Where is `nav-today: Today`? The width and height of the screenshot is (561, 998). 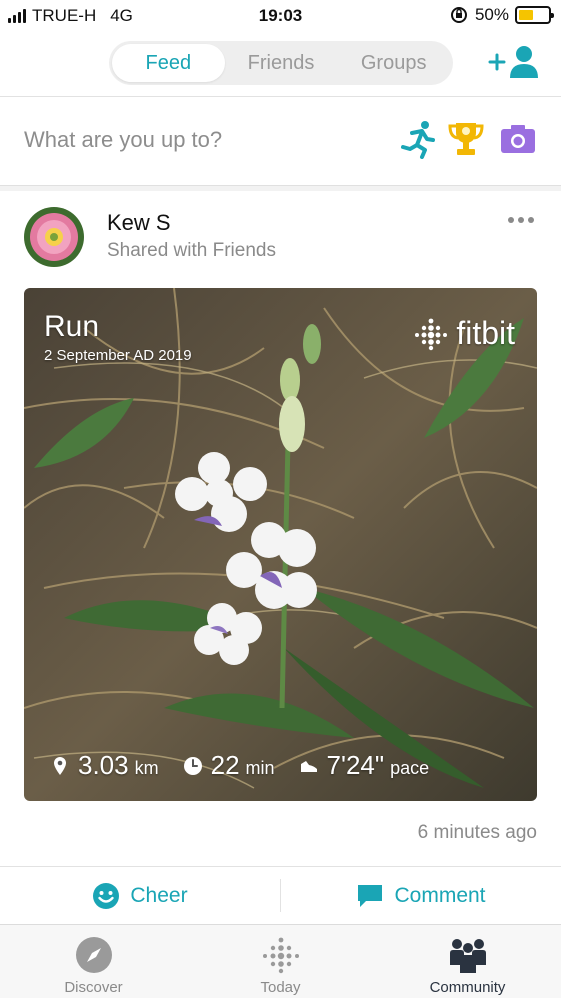 nav-today: Today is located at coordinates (280, 961).